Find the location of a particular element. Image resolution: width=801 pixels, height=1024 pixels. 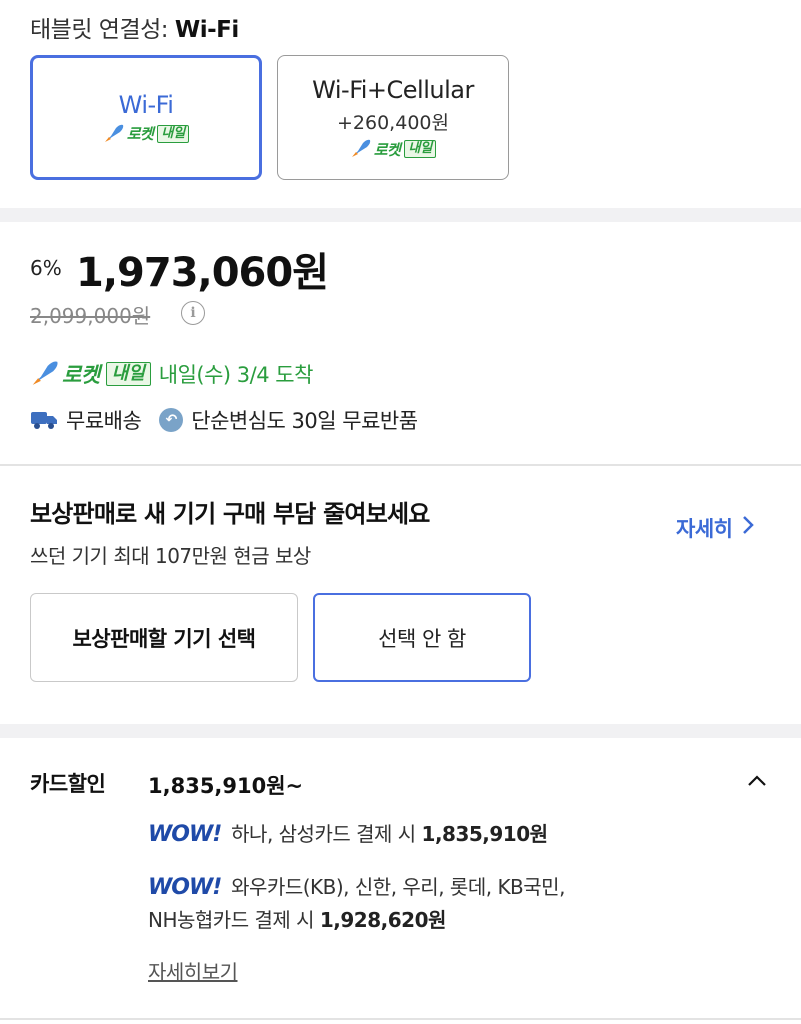

free-shipping-text: 무료배송 is located at coordinates (104, 421).